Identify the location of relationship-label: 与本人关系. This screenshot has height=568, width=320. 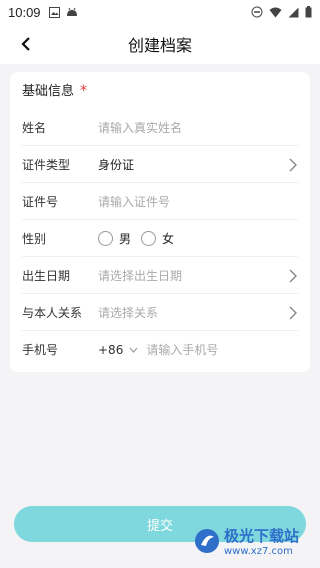
(52, 312).